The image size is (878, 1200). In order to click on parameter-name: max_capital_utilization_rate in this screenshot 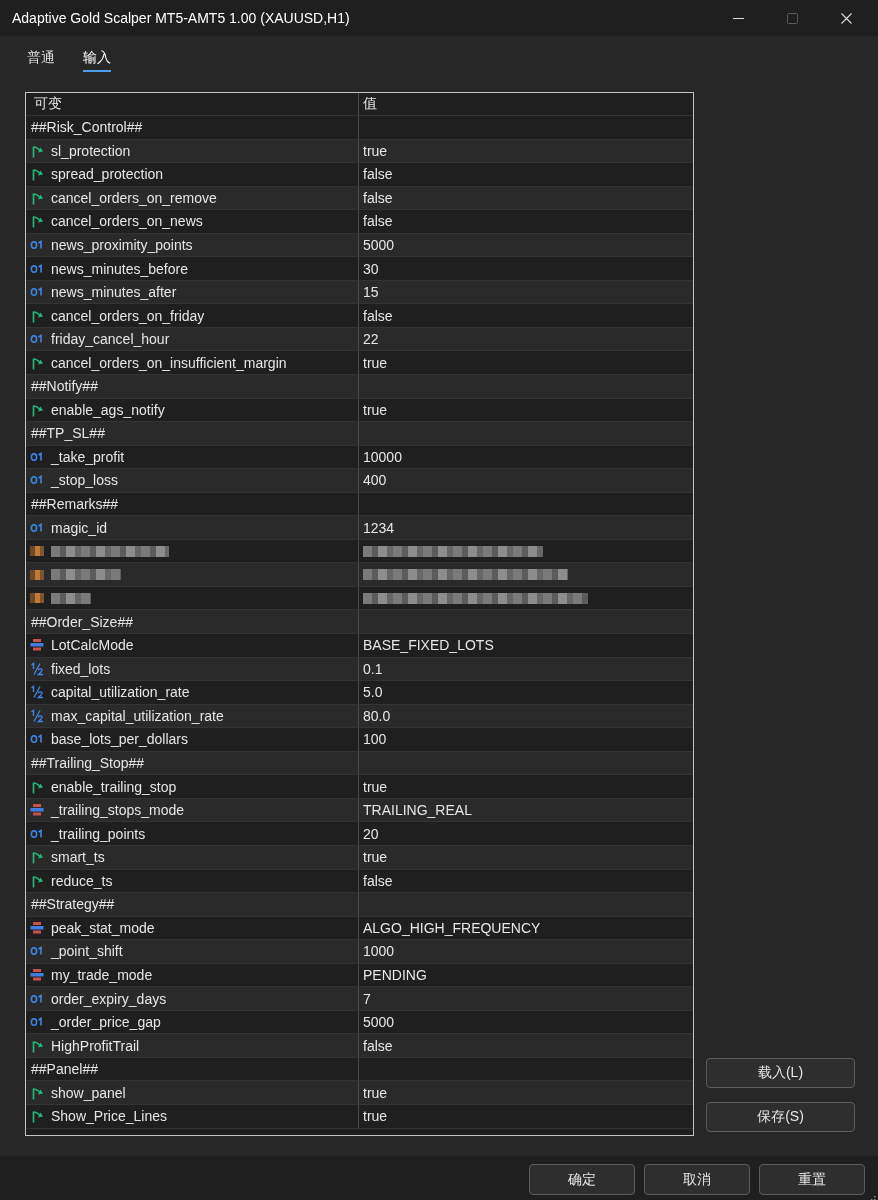, I will do `click(137, 715)`.